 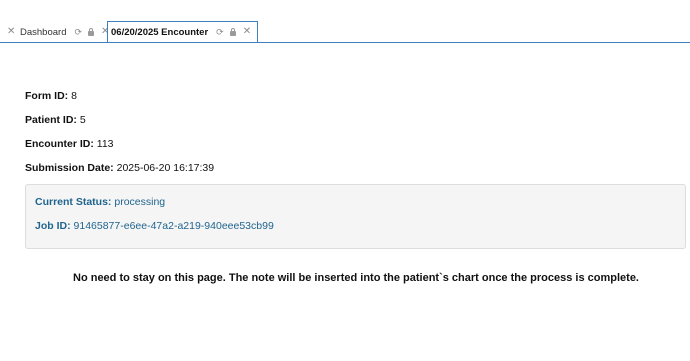 I want to click on current-status-value: processing, so click(x=140, y=202).